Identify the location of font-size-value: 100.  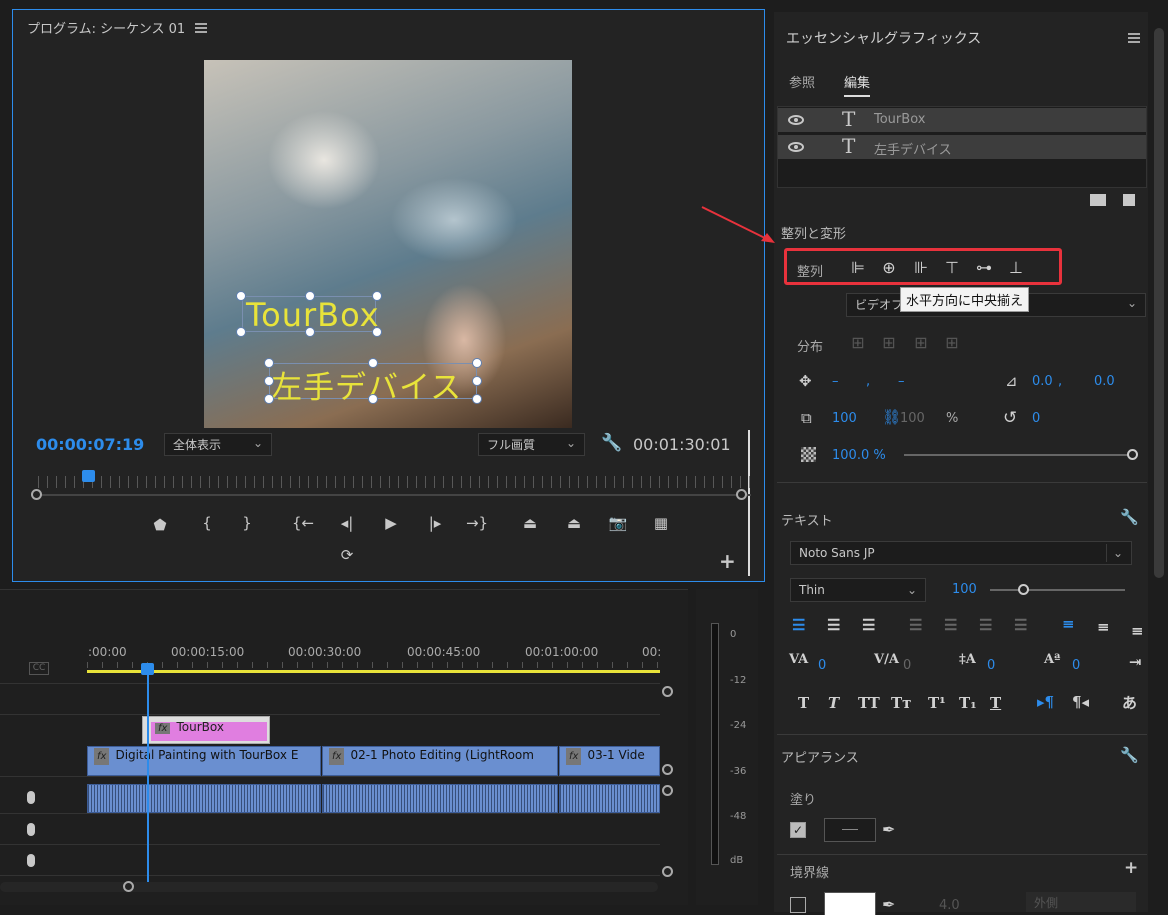
(964, 589).